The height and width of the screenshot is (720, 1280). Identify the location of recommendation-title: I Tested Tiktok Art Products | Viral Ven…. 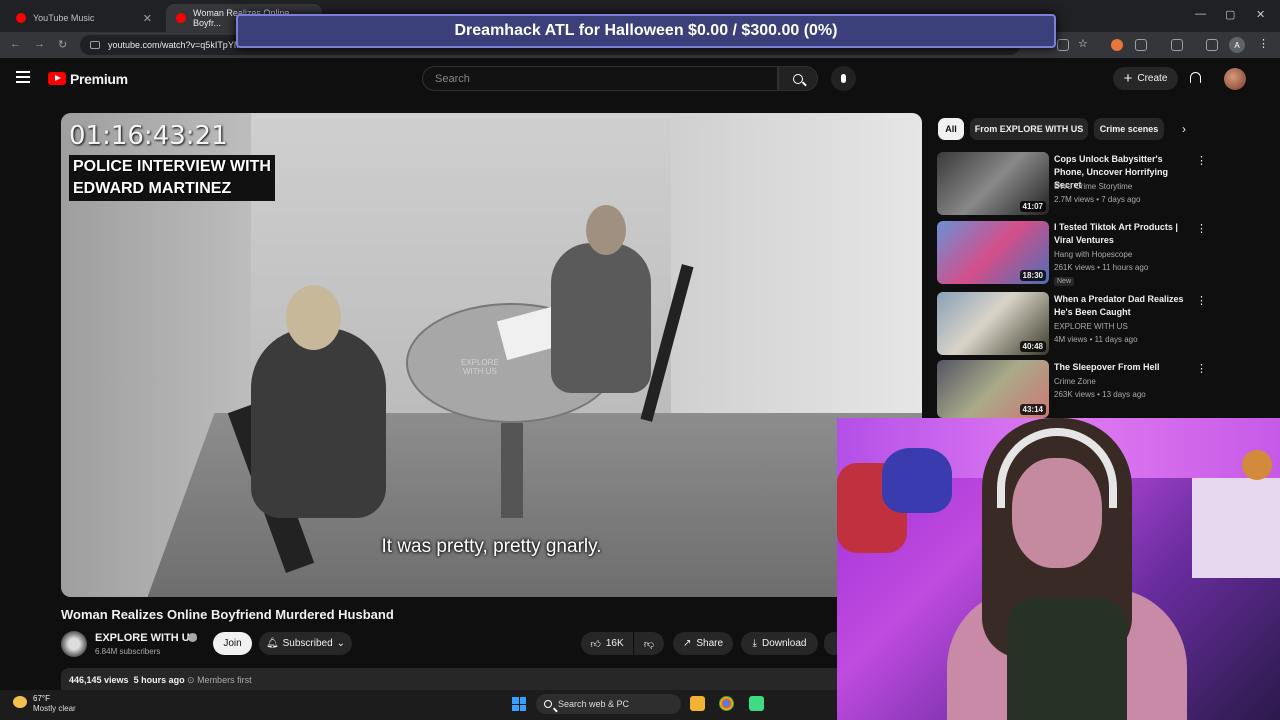
(1124, 234).